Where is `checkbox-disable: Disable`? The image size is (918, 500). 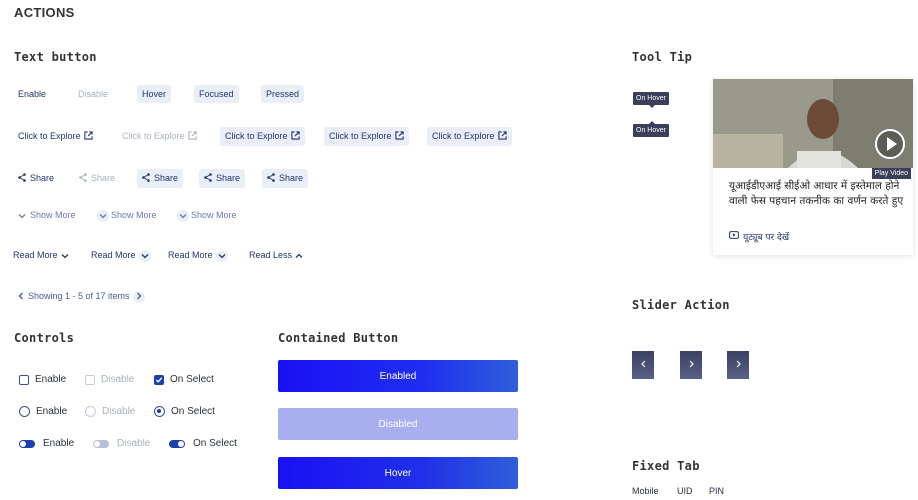
checkbox-disable: Disable is located at coordinates (109, 379).